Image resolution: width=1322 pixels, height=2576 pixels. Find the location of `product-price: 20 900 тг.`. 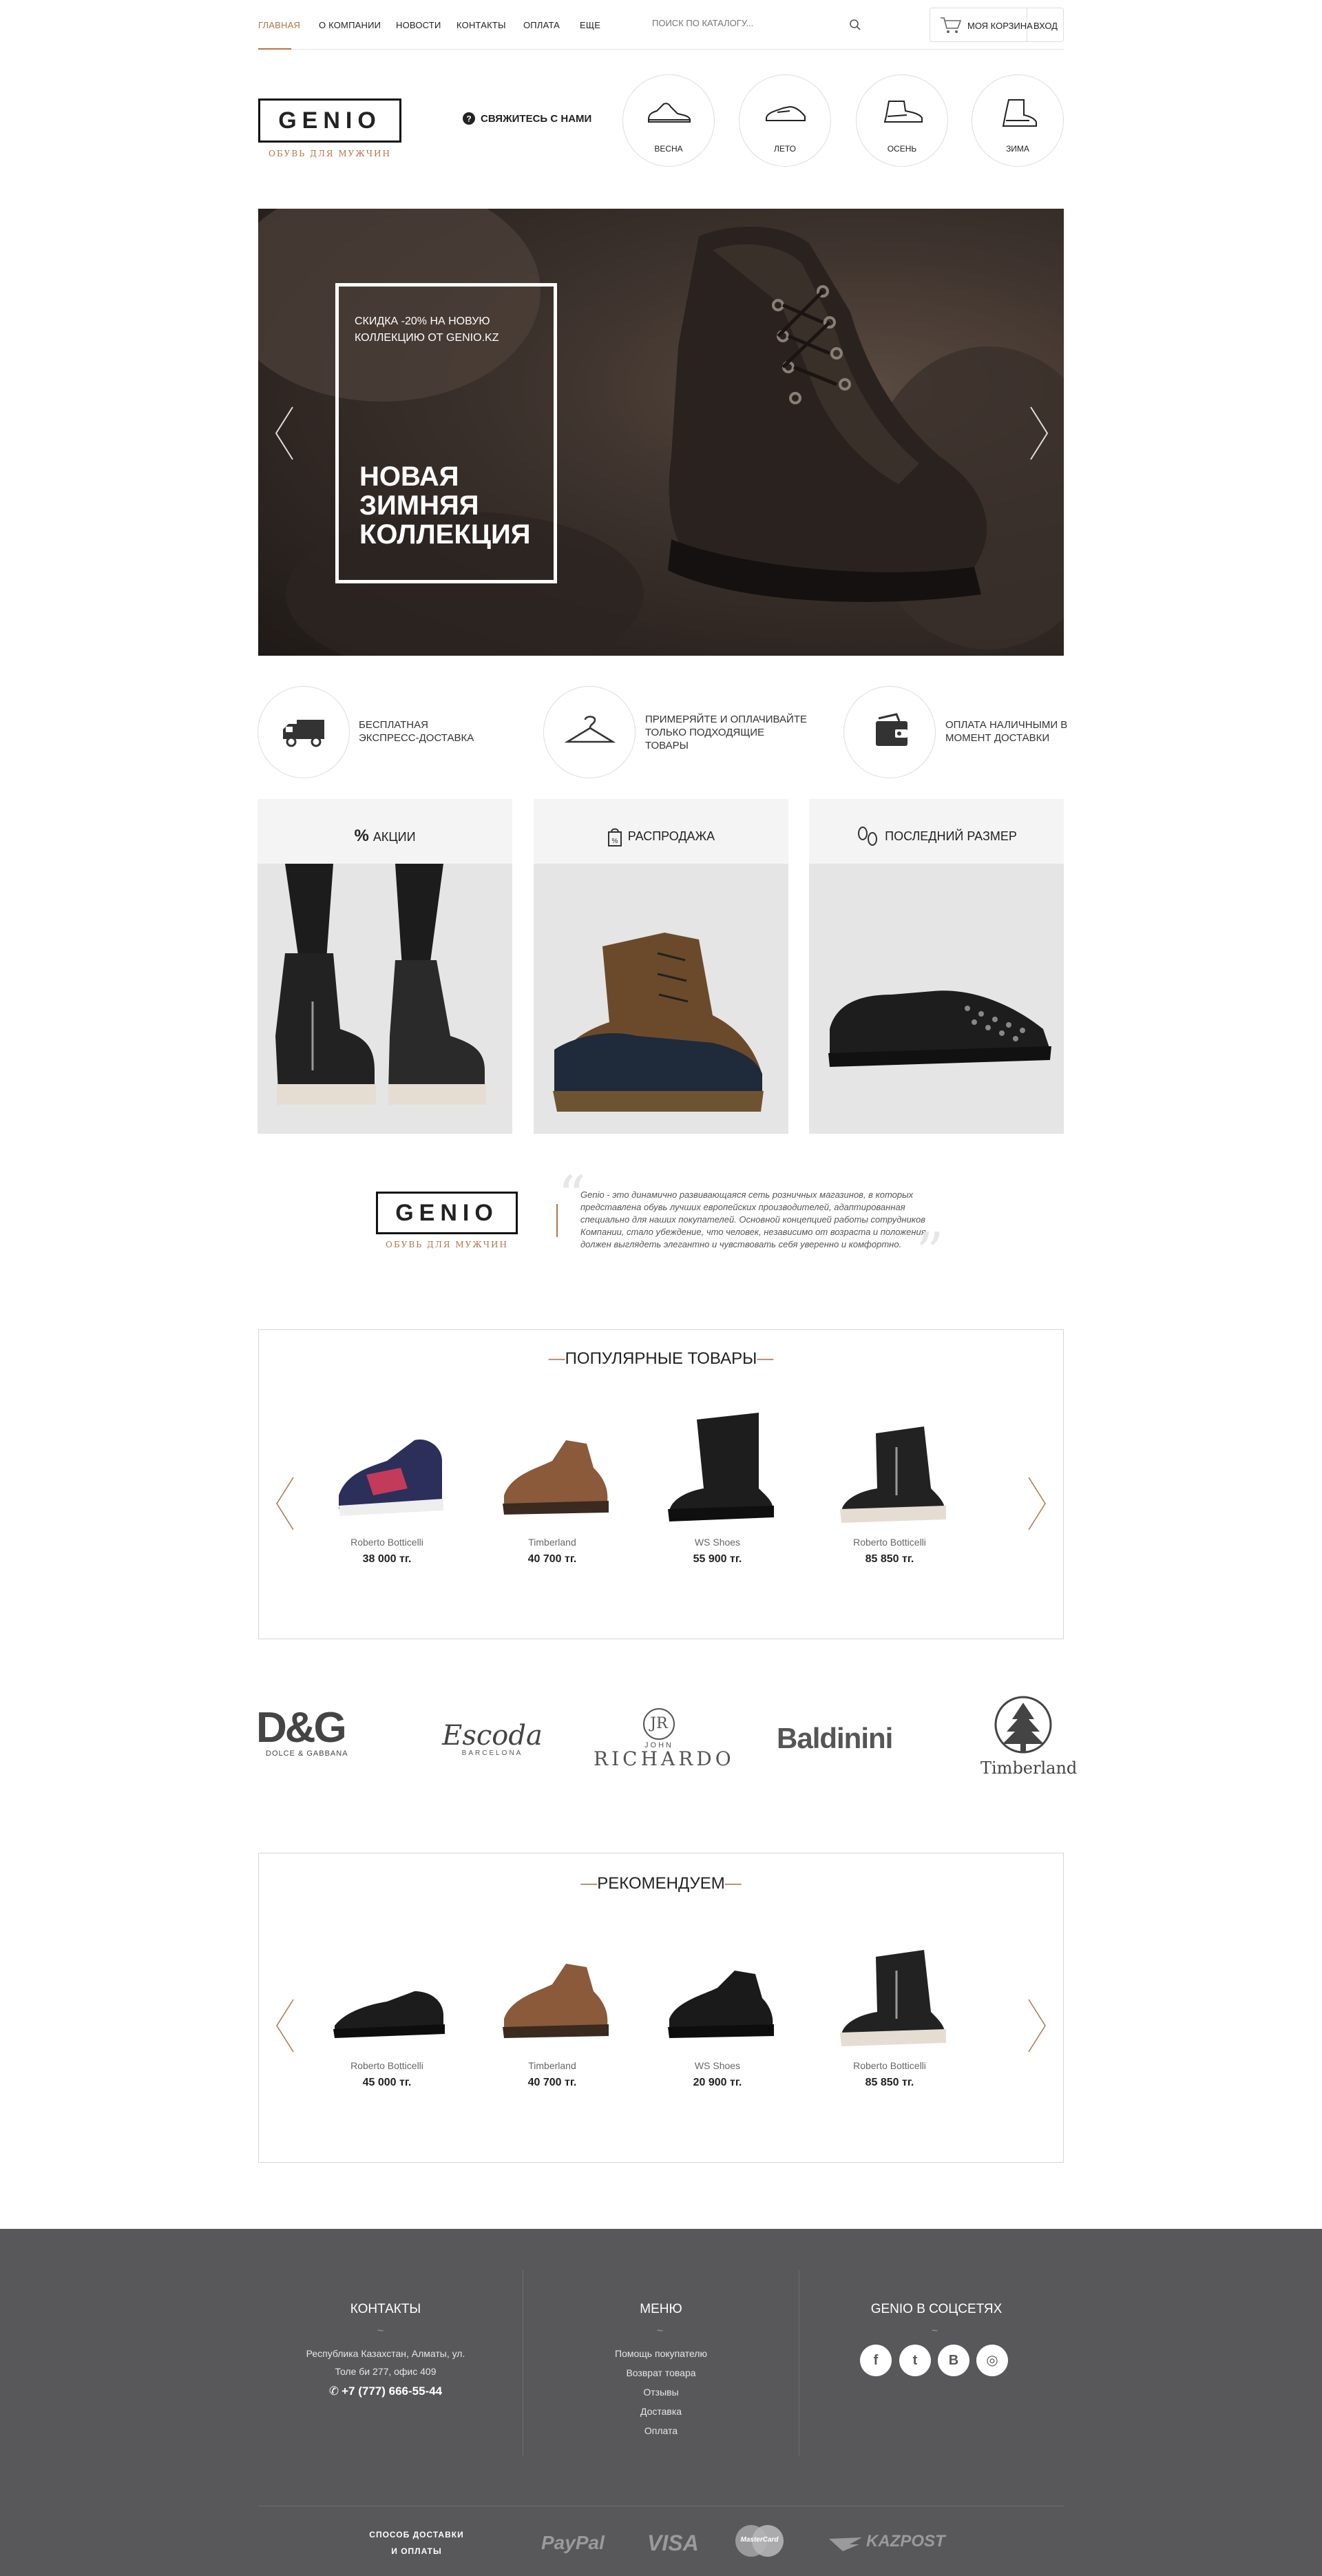

product-price: 20 900 тг. is located at coordinates (718, 2082).